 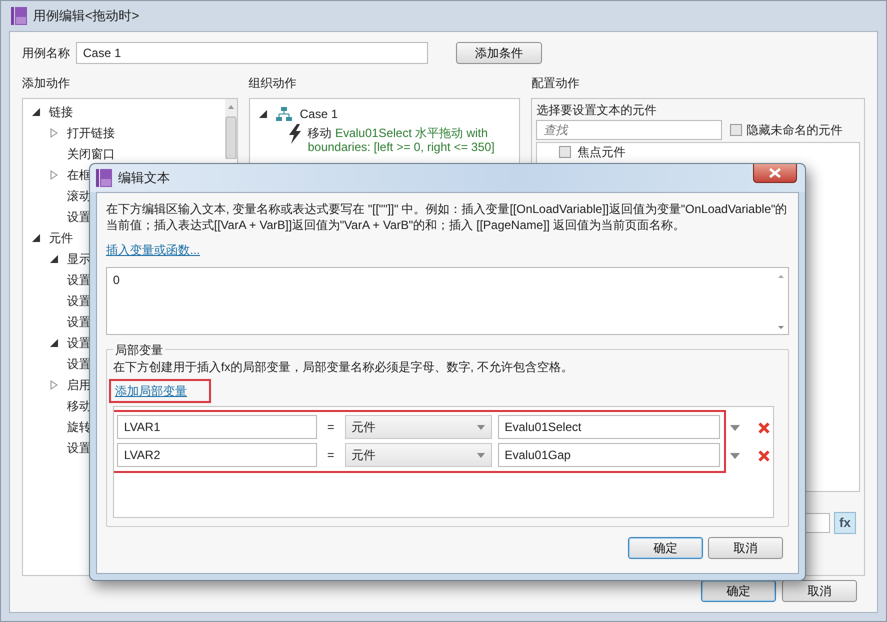 What do you see at coordinates (601, 151) in the screenshot?
I see `tree-item: 焦点元件` at bounding box center [601, 151].